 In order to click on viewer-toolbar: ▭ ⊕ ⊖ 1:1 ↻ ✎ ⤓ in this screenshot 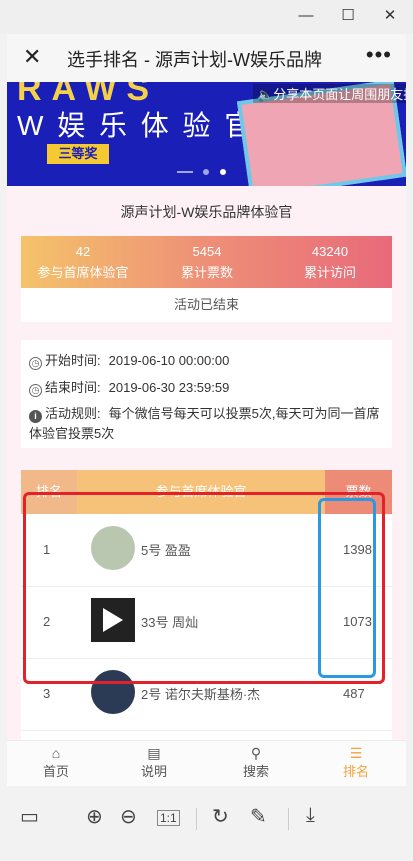, I will do `click(206, 823)`.